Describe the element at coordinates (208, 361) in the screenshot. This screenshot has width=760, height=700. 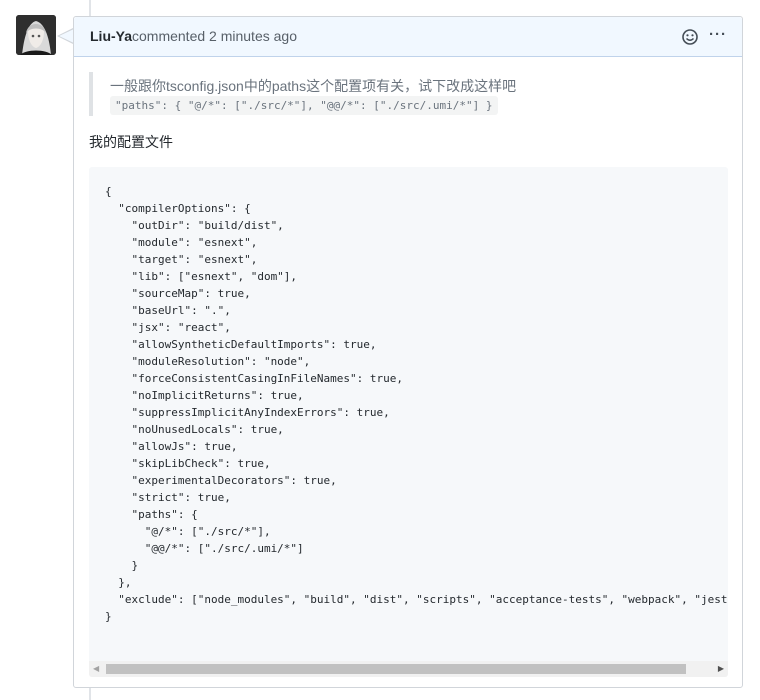
I see `code-line: "moduleResolution": "node",` at that location.